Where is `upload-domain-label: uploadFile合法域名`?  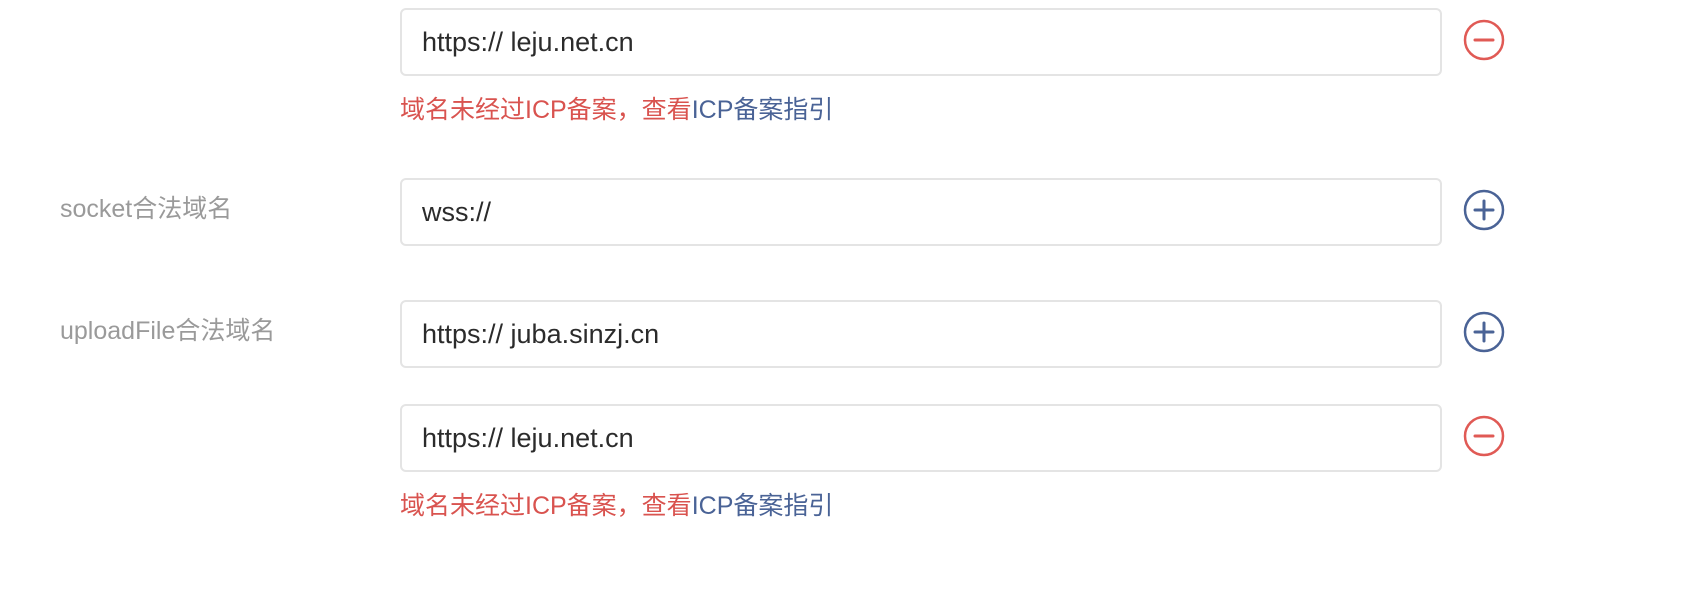 upload-domain-label: uploadFile合法域名 is located at coordinates (168, 331).